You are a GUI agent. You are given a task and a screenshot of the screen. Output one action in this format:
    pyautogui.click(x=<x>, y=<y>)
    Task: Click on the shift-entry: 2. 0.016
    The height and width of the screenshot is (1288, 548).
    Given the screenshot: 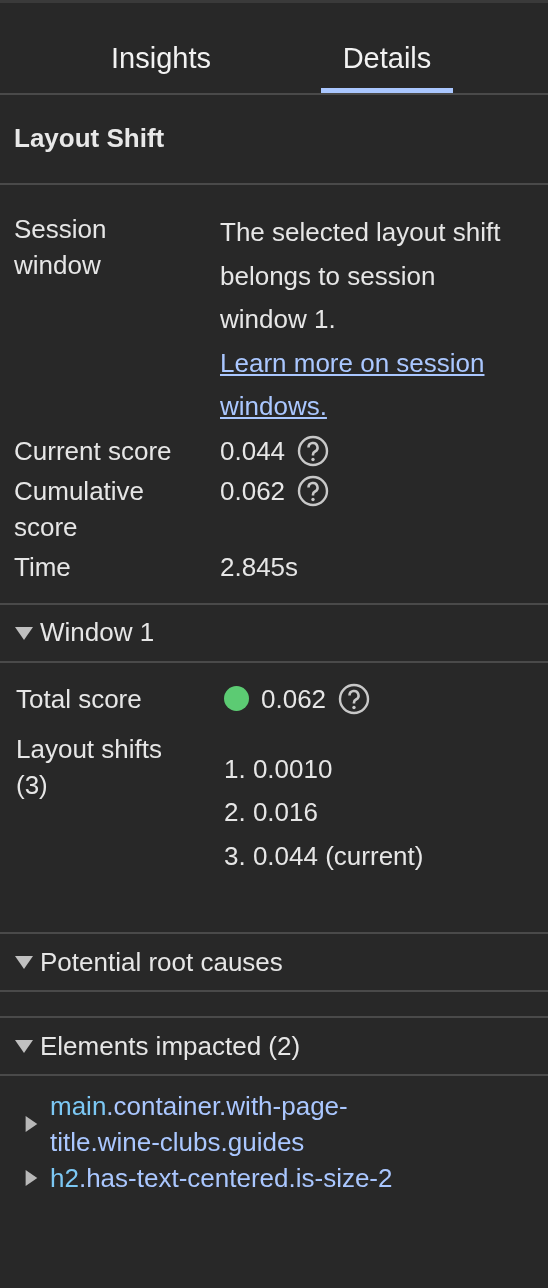 What is the action you would take?
    pyautogui.click(x=271, y=812)
    